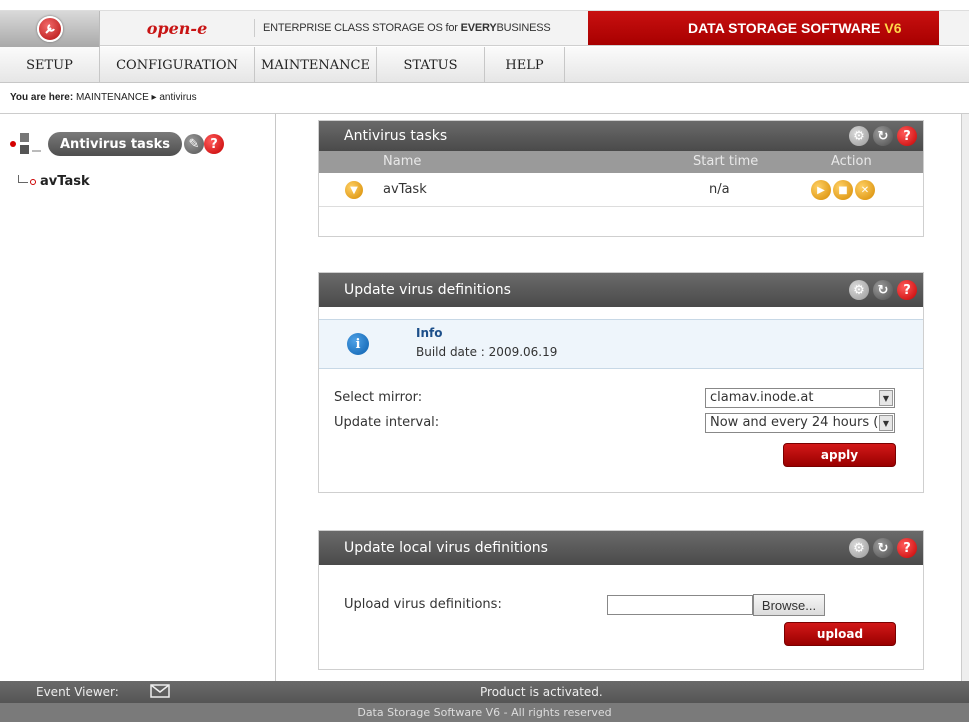  I want to click on tree-view-toggle-icon, so click(31, 144).